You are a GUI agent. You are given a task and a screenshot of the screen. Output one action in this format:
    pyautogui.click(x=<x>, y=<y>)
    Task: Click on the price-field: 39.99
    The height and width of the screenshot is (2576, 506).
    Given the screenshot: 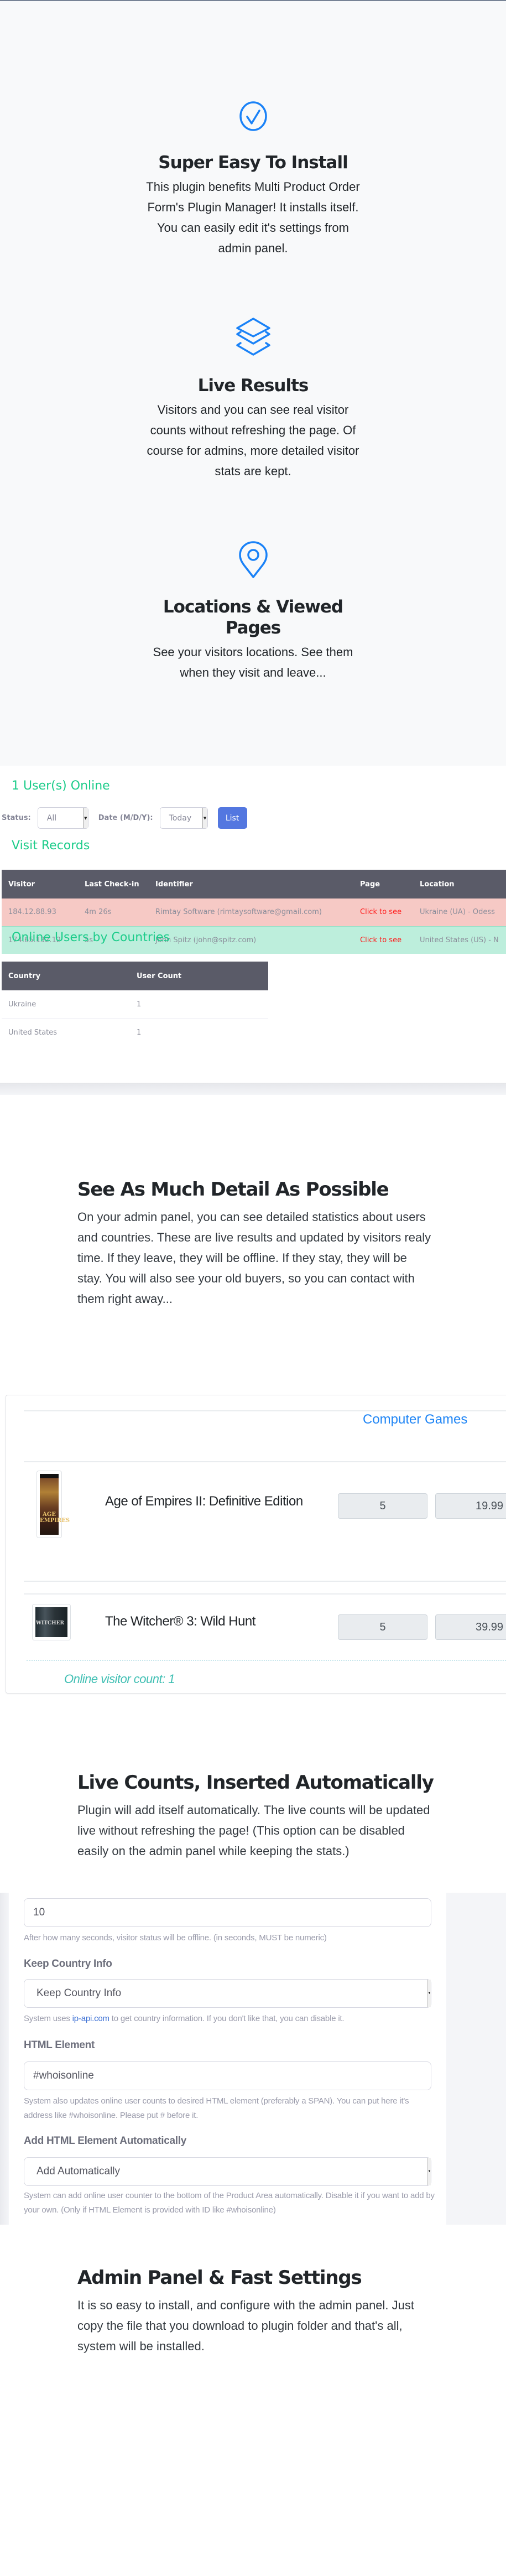 What is the action you would take?
    pyautogui.click(x=470, y=1627)
    